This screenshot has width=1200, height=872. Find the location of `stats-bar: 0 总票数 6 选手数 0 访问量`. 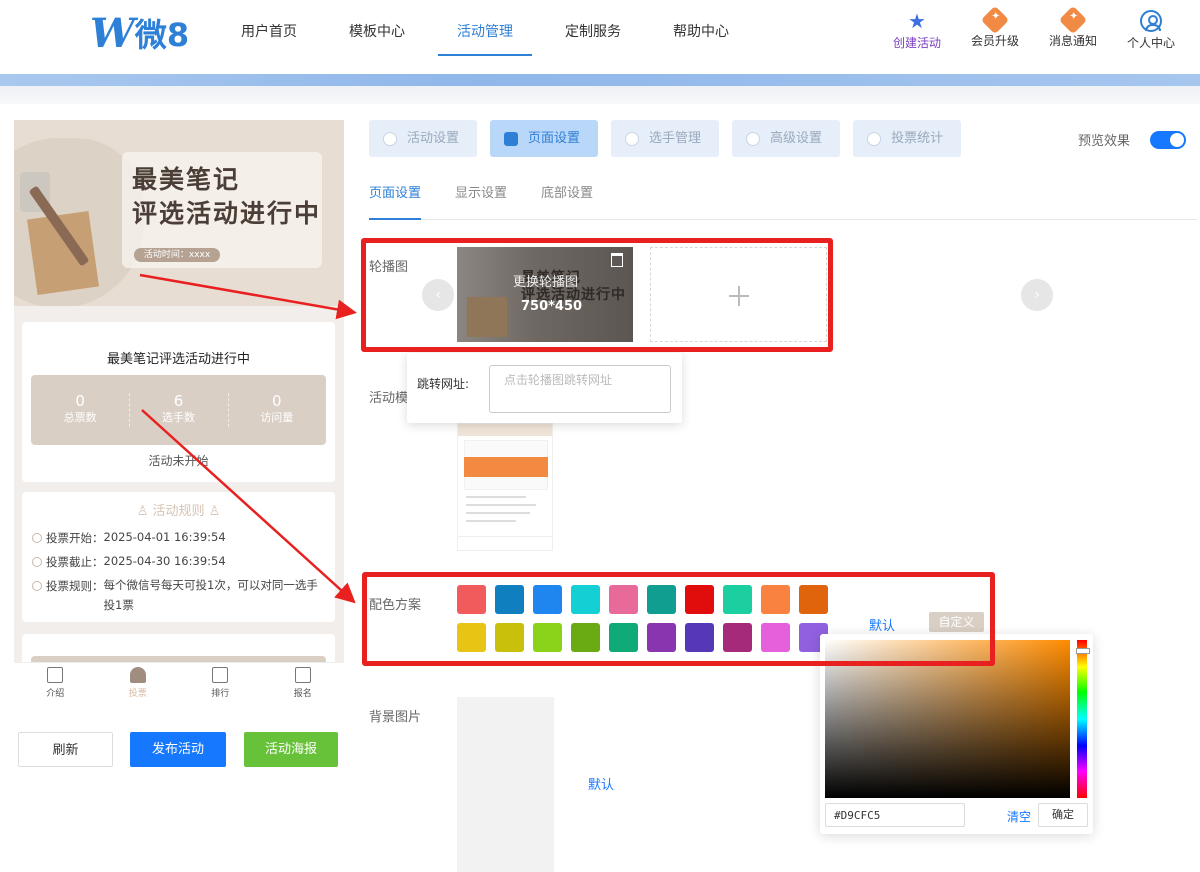

stats-bar: 0 总票数 6 选手数 0 访问量 is located at coordinates (178, 410).